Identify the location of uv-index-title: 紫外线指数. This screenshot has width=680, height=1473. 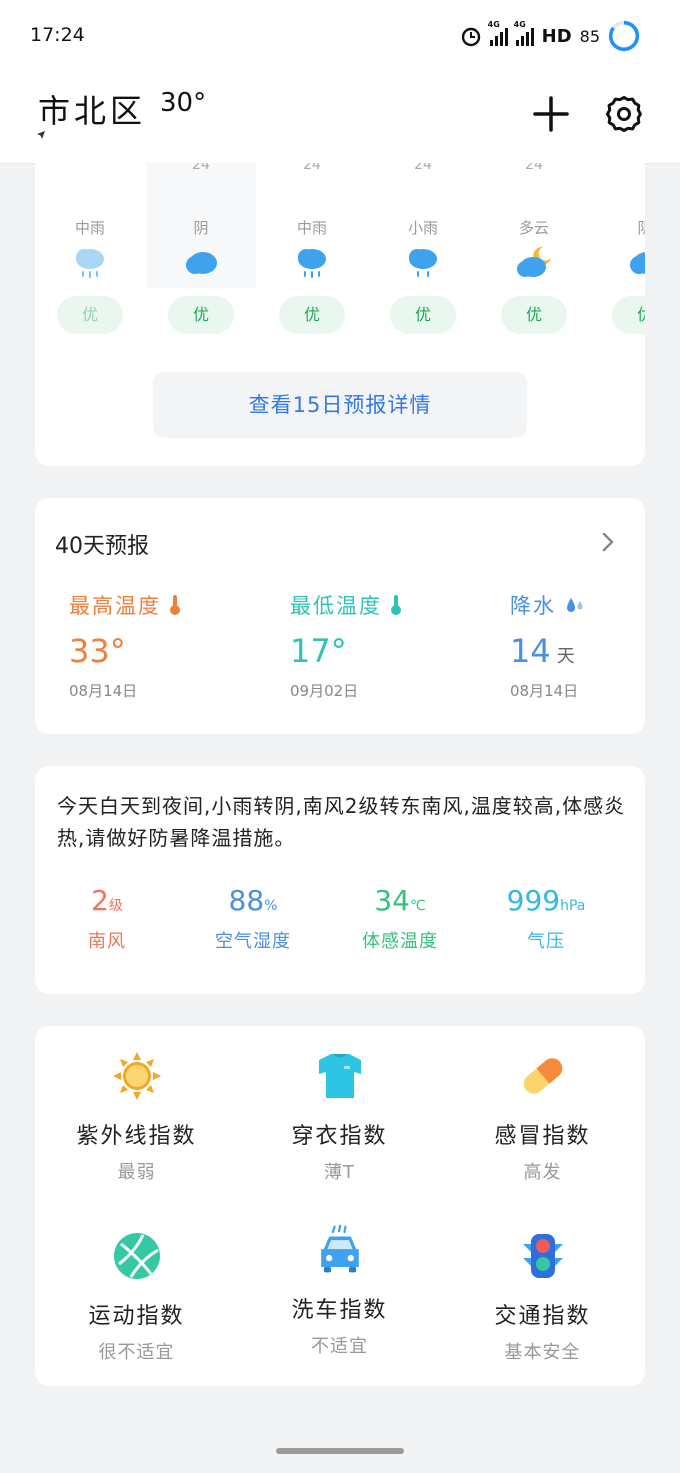
(136, 1136).